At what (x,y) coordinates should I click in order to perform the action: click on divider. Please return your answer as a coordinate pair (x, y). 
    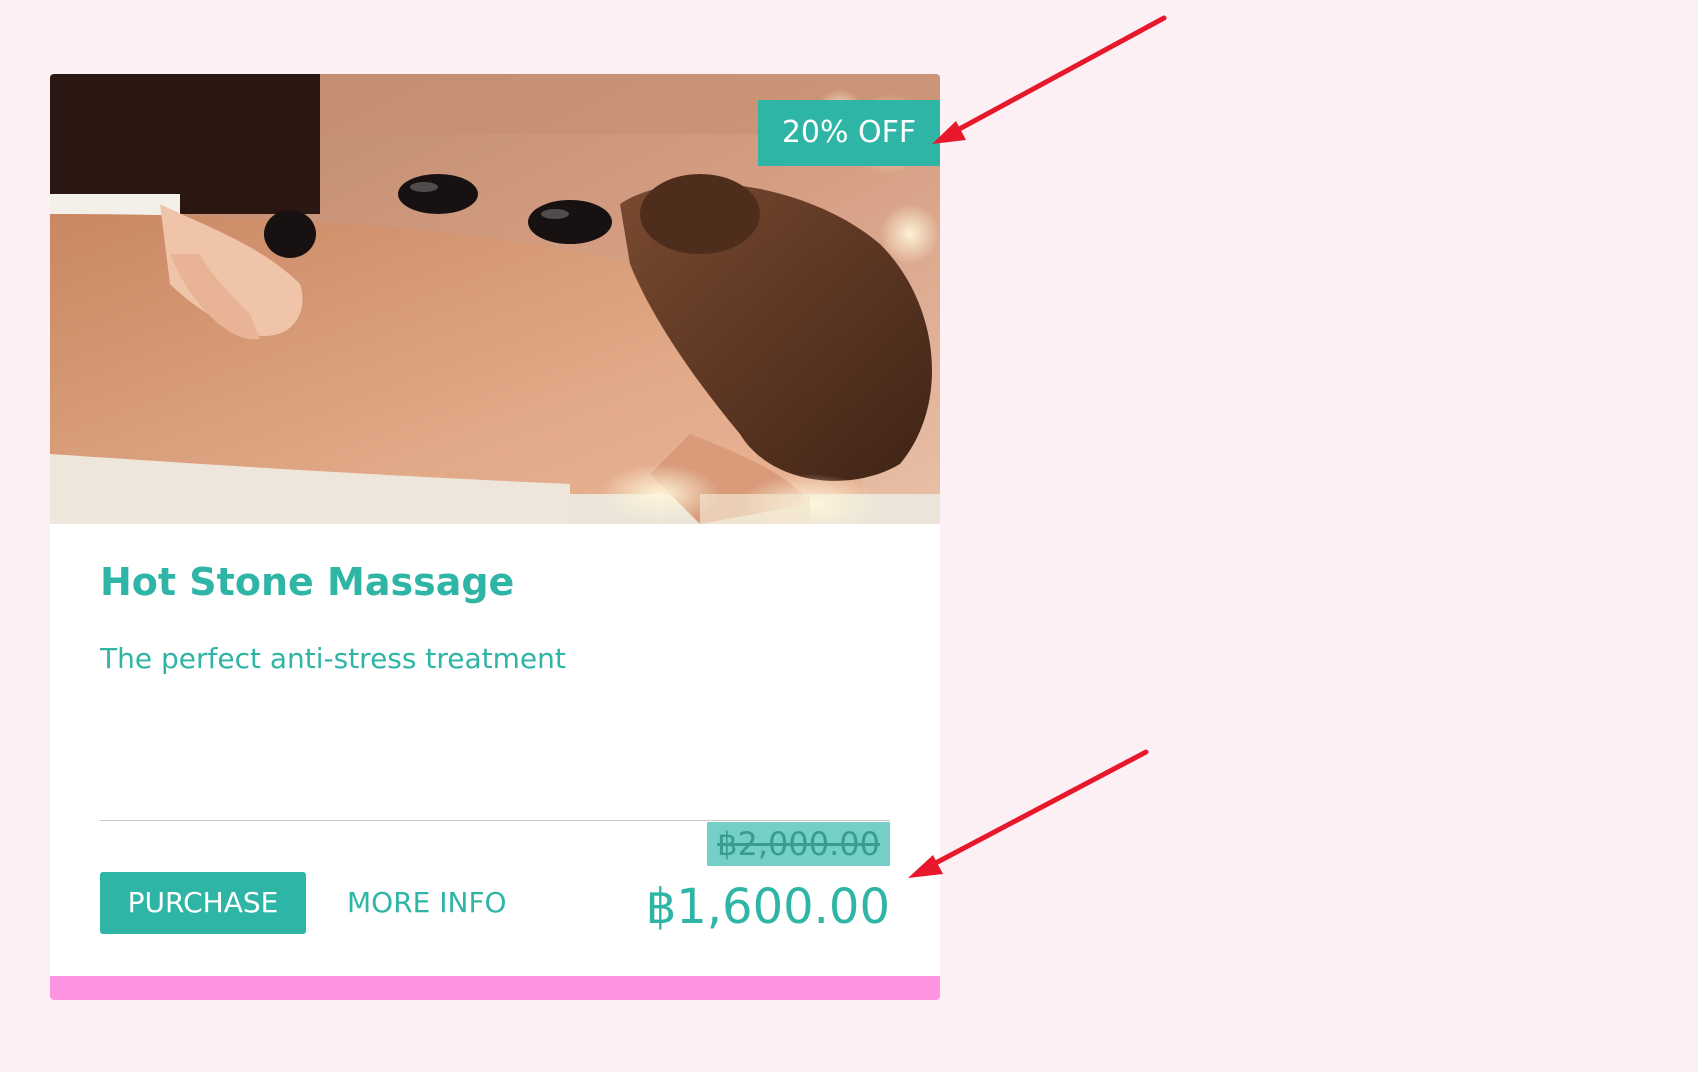
    Looking at the image, I should click on (495, 820).